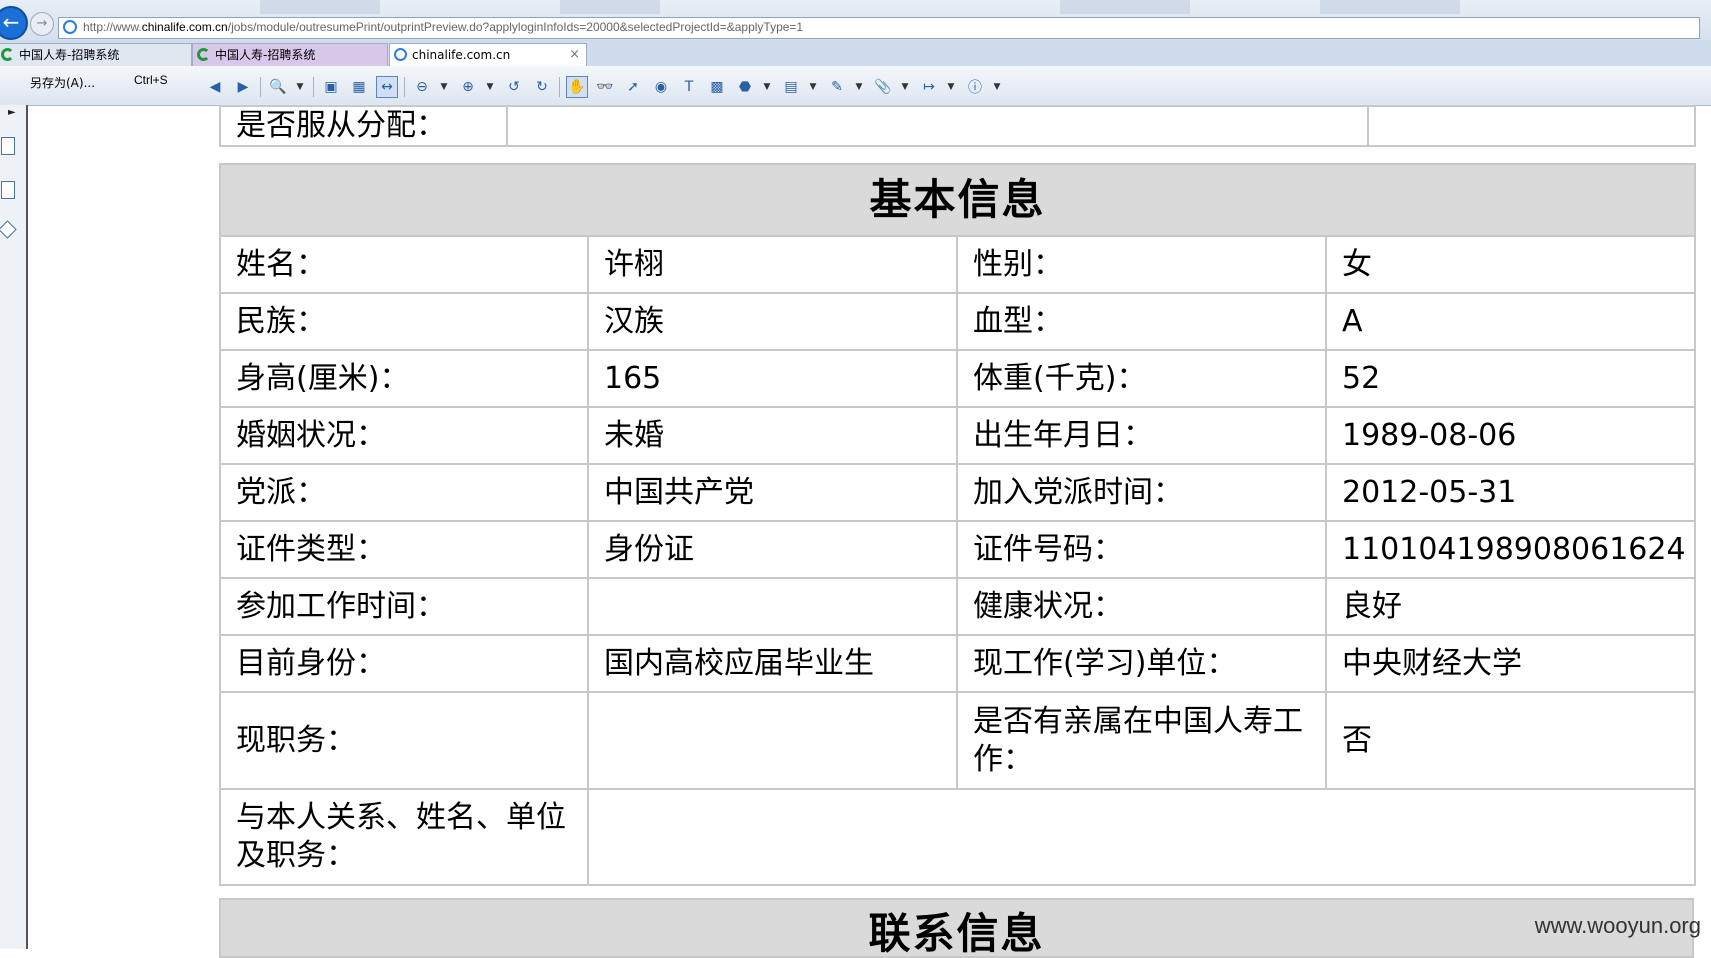  I want to click on field-label: 目前身份：, so click(404, 663).